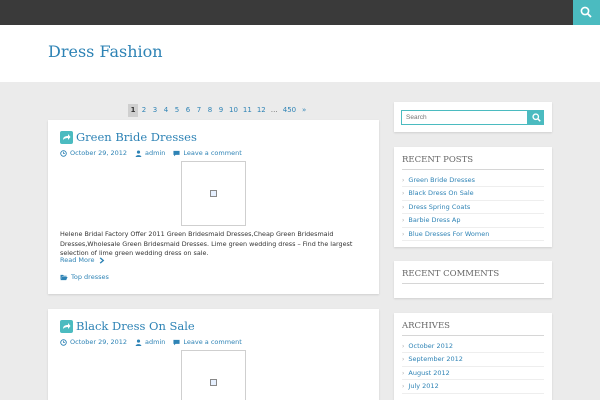  I want to click on page-link: 4, so click(166, 110).